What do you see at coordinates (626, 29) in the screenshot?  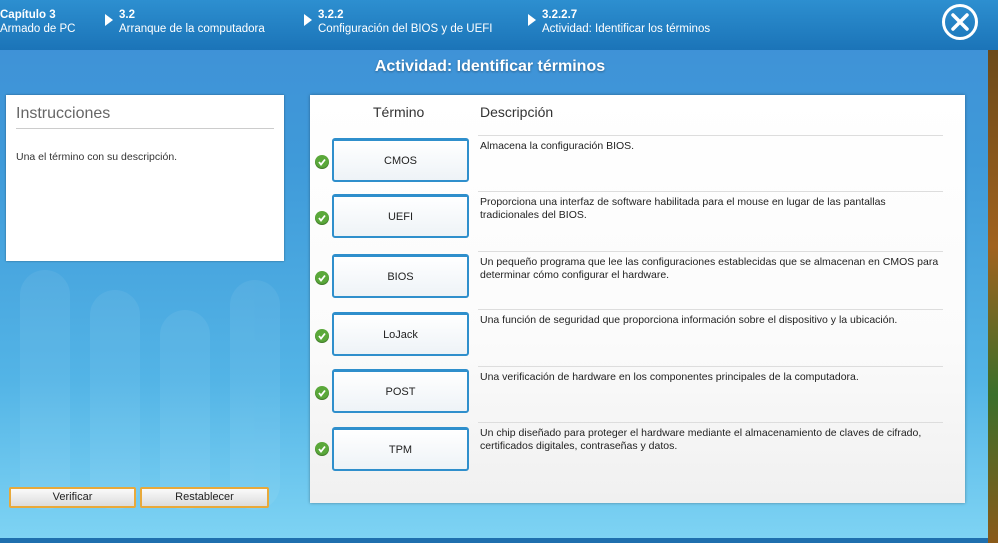 I see `breadcrumb-label: Actividad: Identificar los términos` at bounding box center [626, 29].